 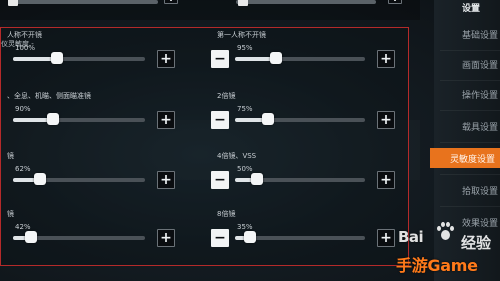 What do you see at coordinates (241, 35) in the screenshot?
I see `setting-label: 第一人称不开镜` at bounding box center [241, 35].